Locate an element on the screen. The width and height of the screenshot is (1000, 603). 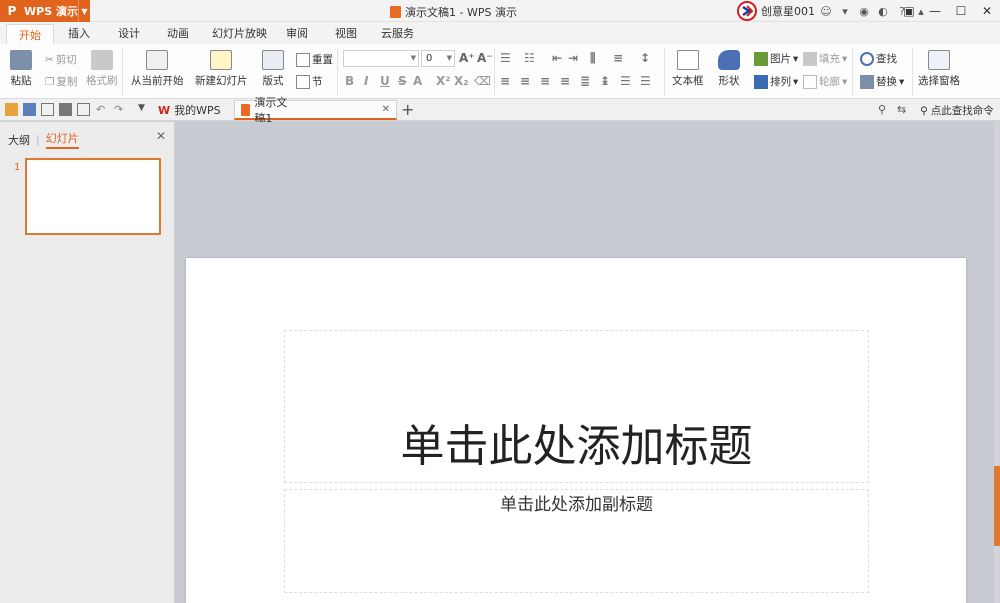
window-controls: ▣ — ☐ ✕ is located at coordinates (948, 11).